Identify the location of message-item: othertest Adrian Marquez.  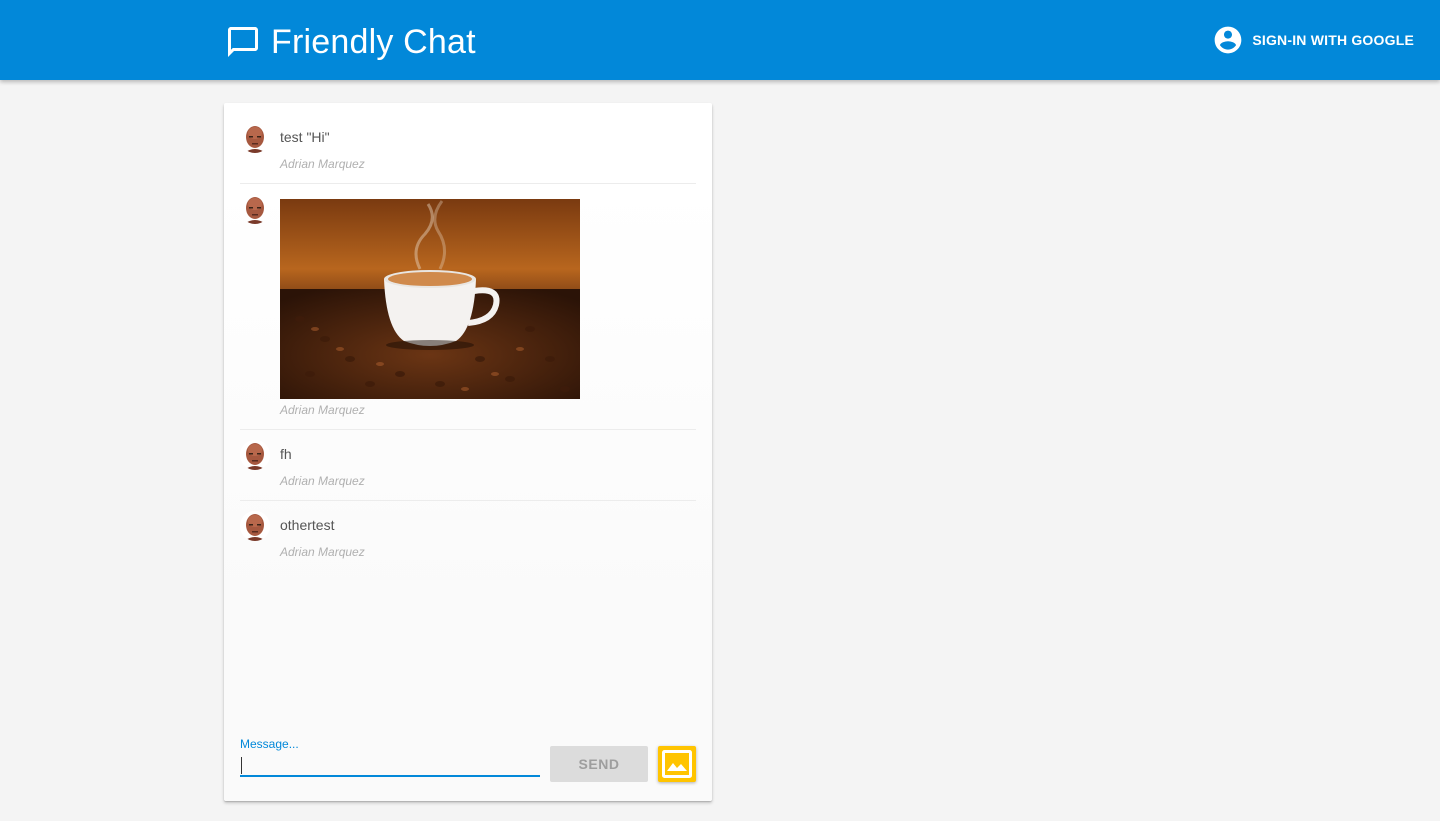
(468, 536).